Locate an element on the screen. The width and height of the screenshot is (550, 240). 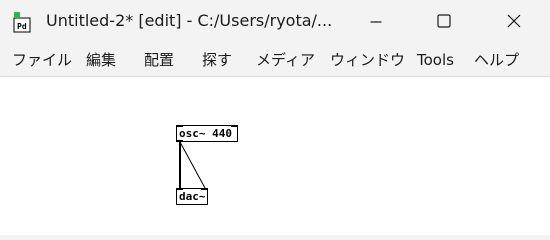
svg-text: Pd is located at coordinates (22, 26).